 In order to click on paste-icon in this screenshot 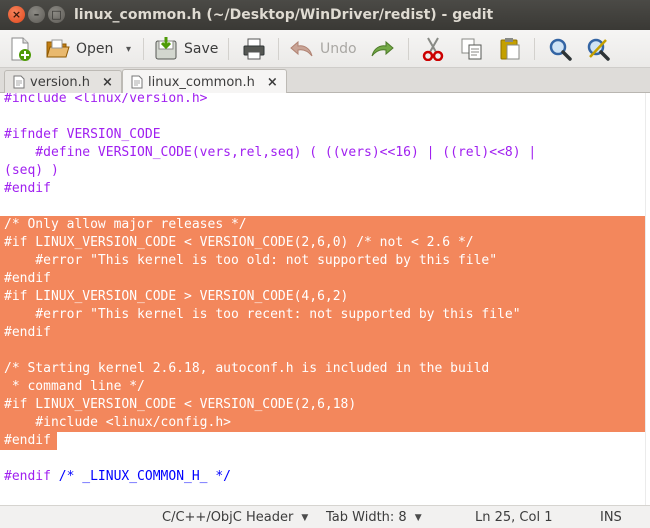, I will do `click(510, 49)`.